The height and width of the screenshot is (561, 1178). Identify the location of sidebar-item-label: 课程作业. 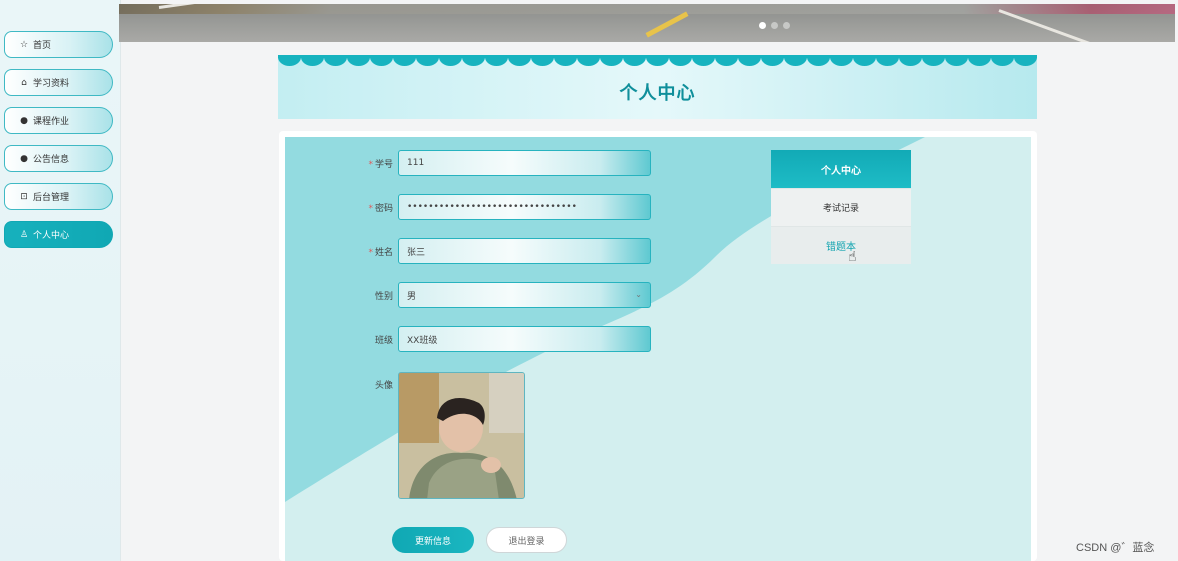
(51, 122).